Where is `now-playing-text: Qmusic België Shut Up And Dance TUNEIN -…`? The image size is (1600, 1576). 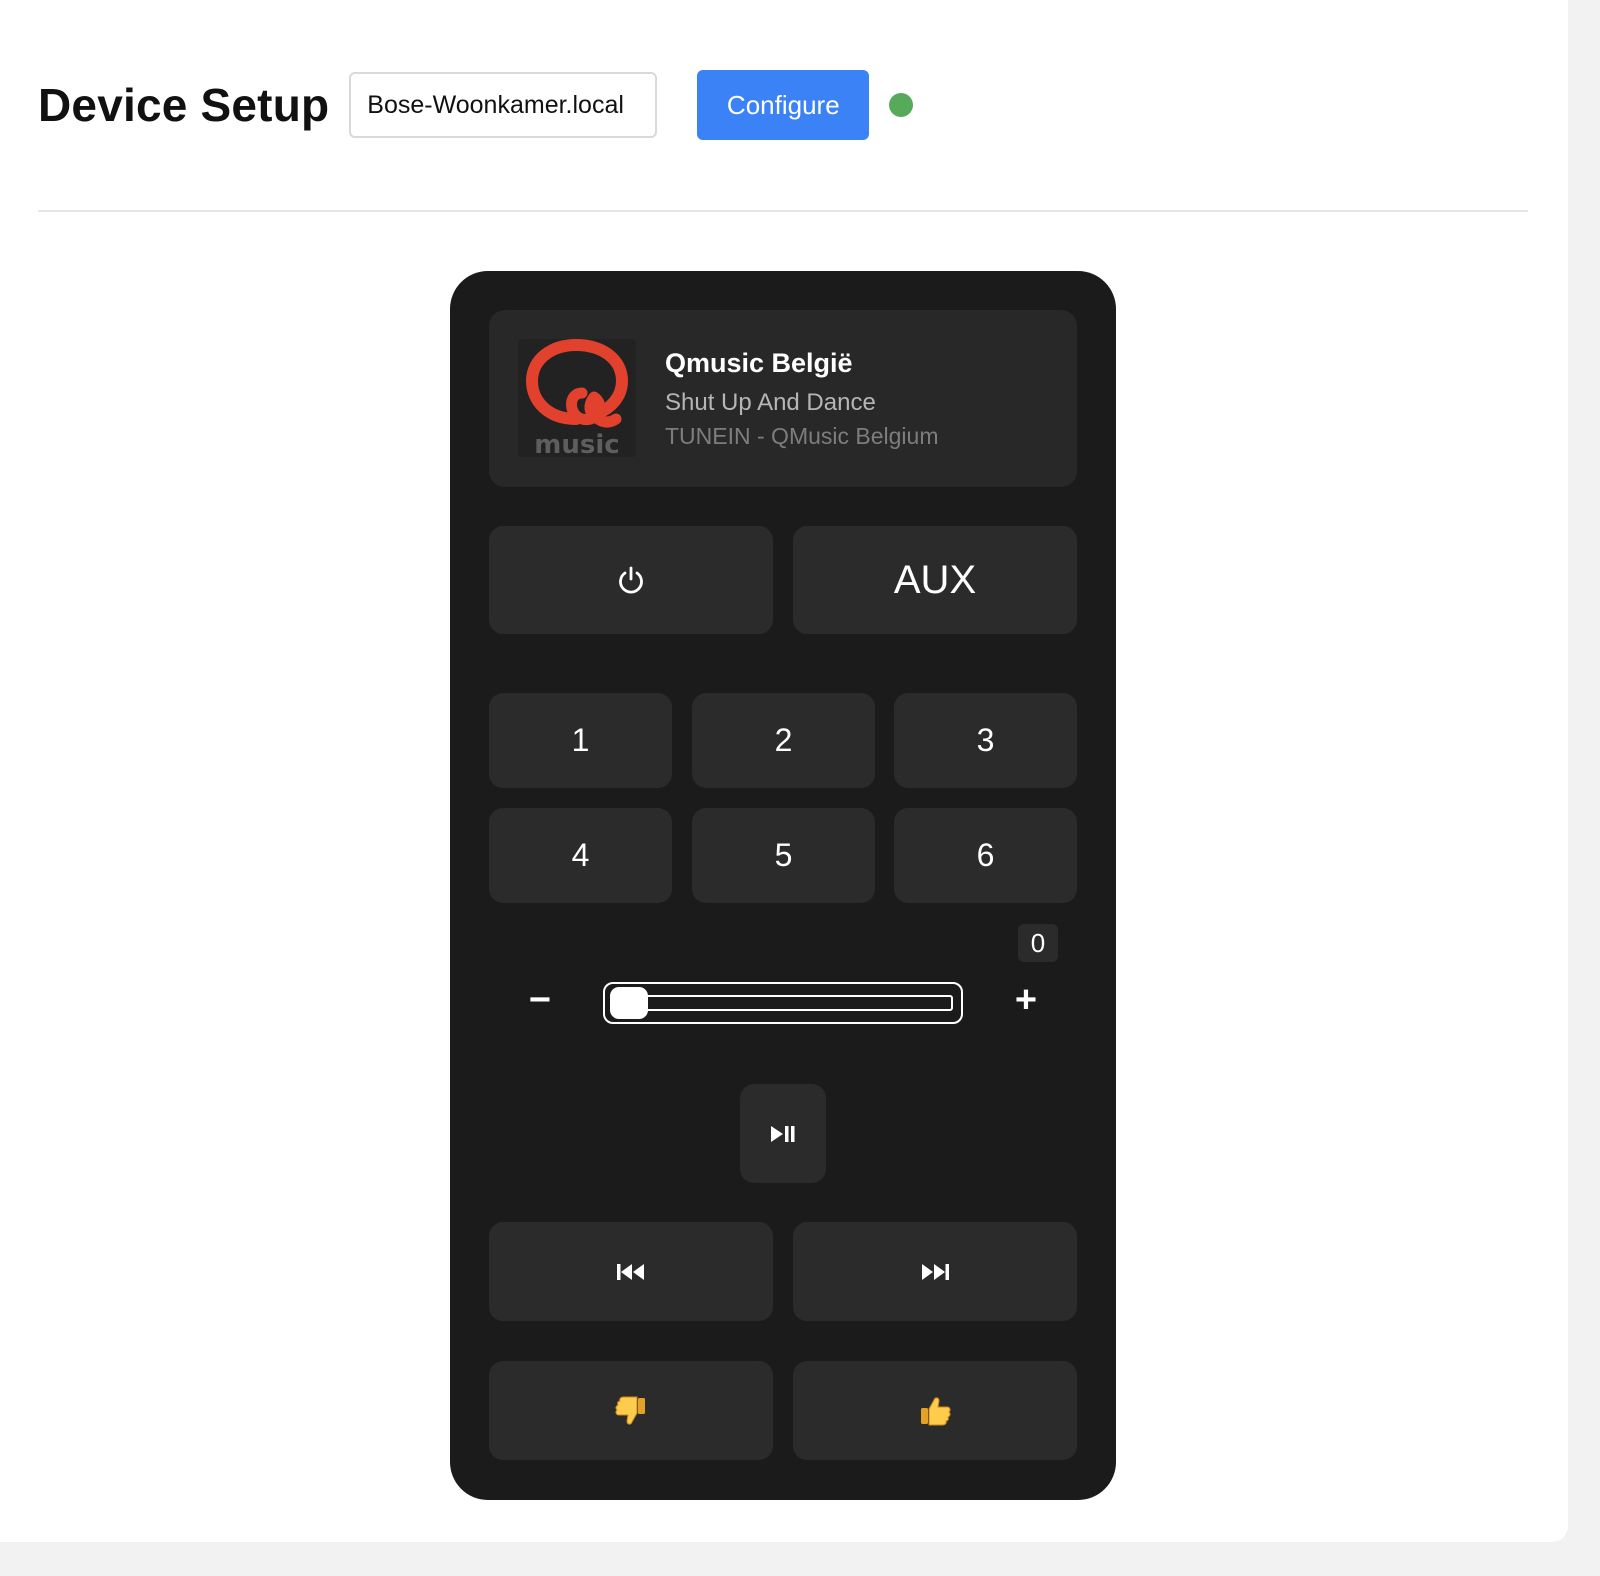
now-playing-text: Qmusic België Shut Up And Dance TUNEIN -… is located at coordinates (801, 399).